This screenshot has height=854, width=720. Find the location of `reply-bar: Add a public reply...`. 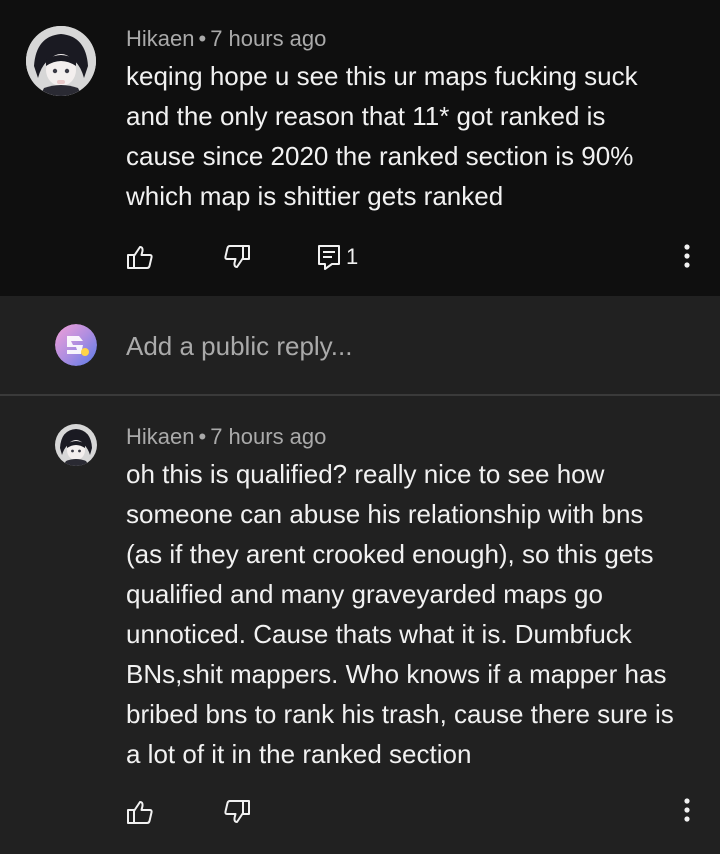

reply-bar: Add a public reply... is located at coordinates (360, 345).